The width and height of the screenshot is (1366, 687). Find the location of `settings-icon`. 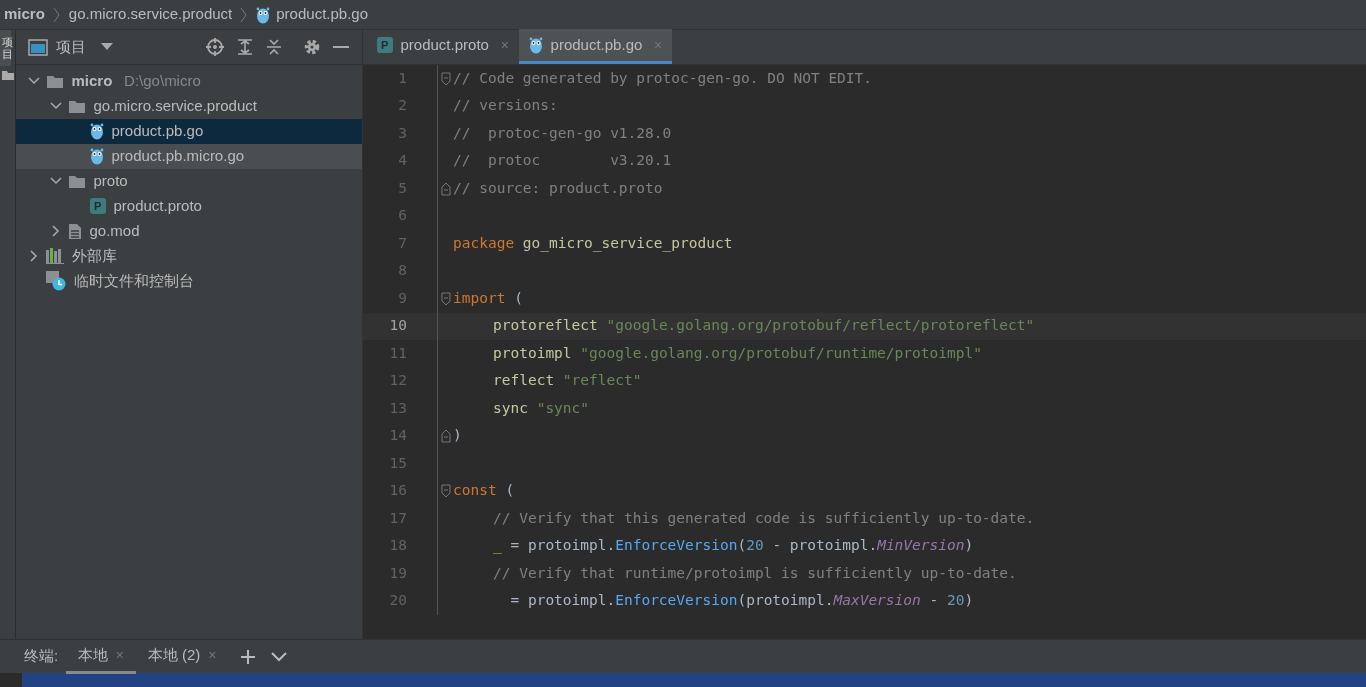

settings-icon is located at coordinates (311, 47).